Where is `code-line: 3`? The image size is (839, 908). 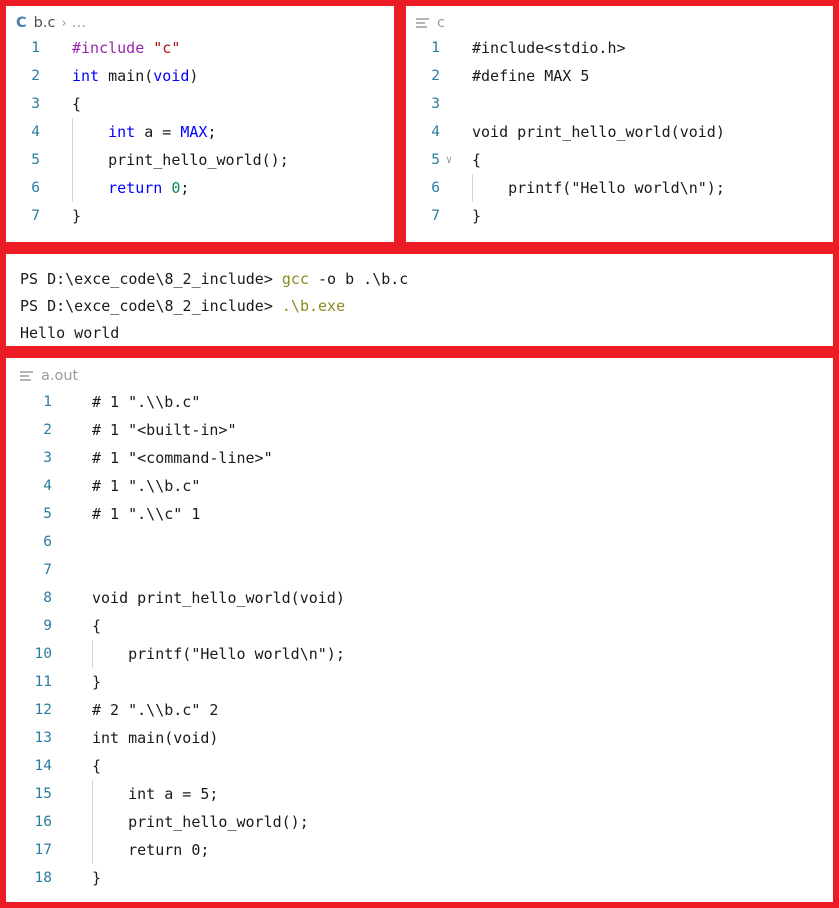
code-line: 3 is located at coordinates (619, 104).